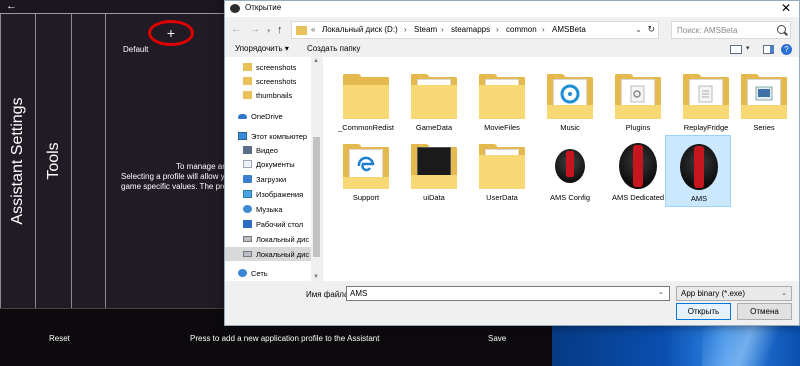 This screenshot has width=800, height=366. Describe the element at coordinates (242, 273) in the screenshot. I see `network-icon` at that location.